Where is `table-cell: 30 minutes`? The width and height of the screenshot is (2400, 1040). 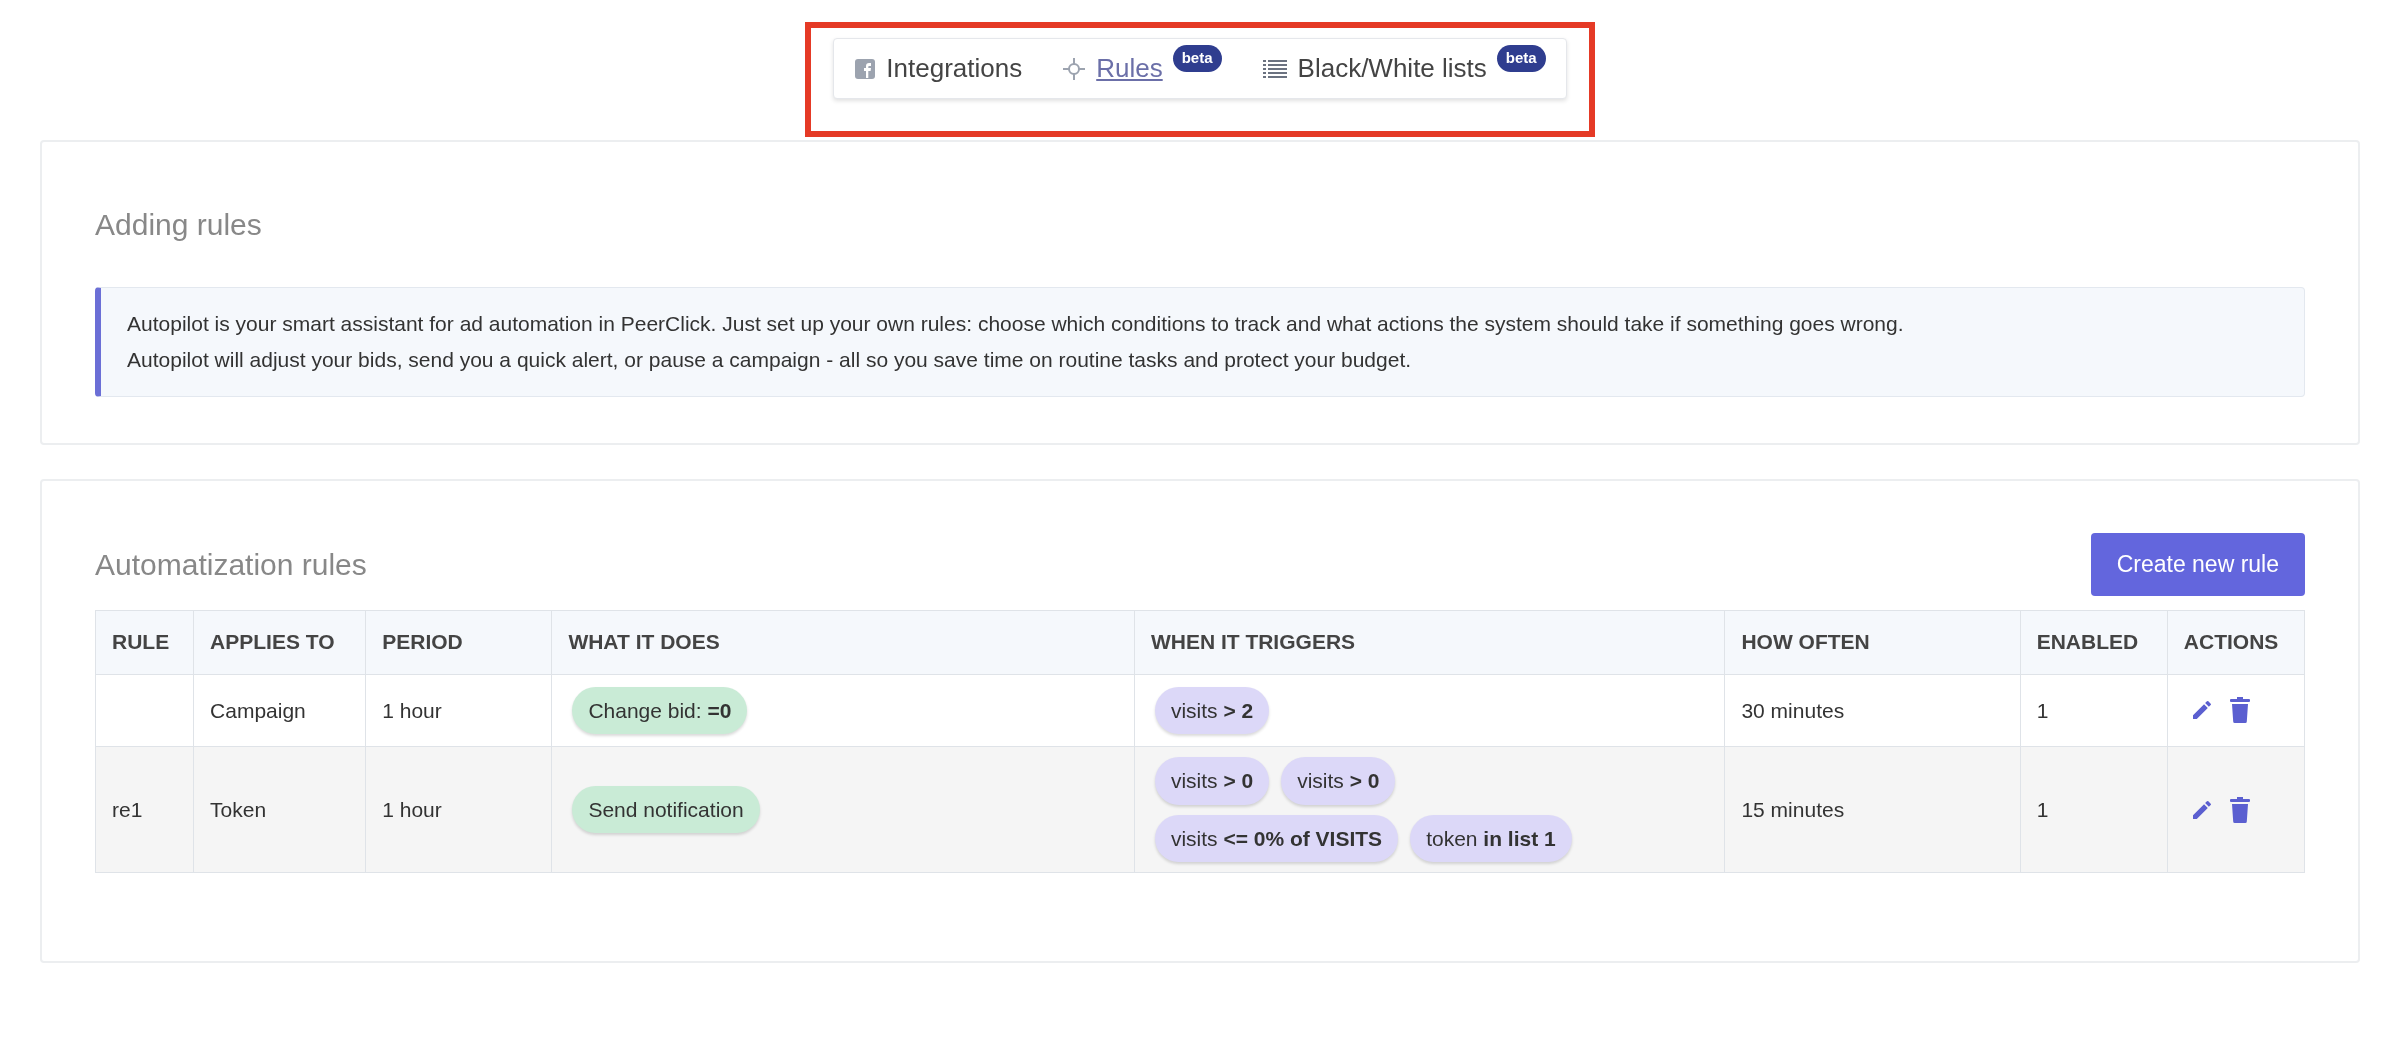 table-cell: 30 minutes is located at coordinates (1793, 710).